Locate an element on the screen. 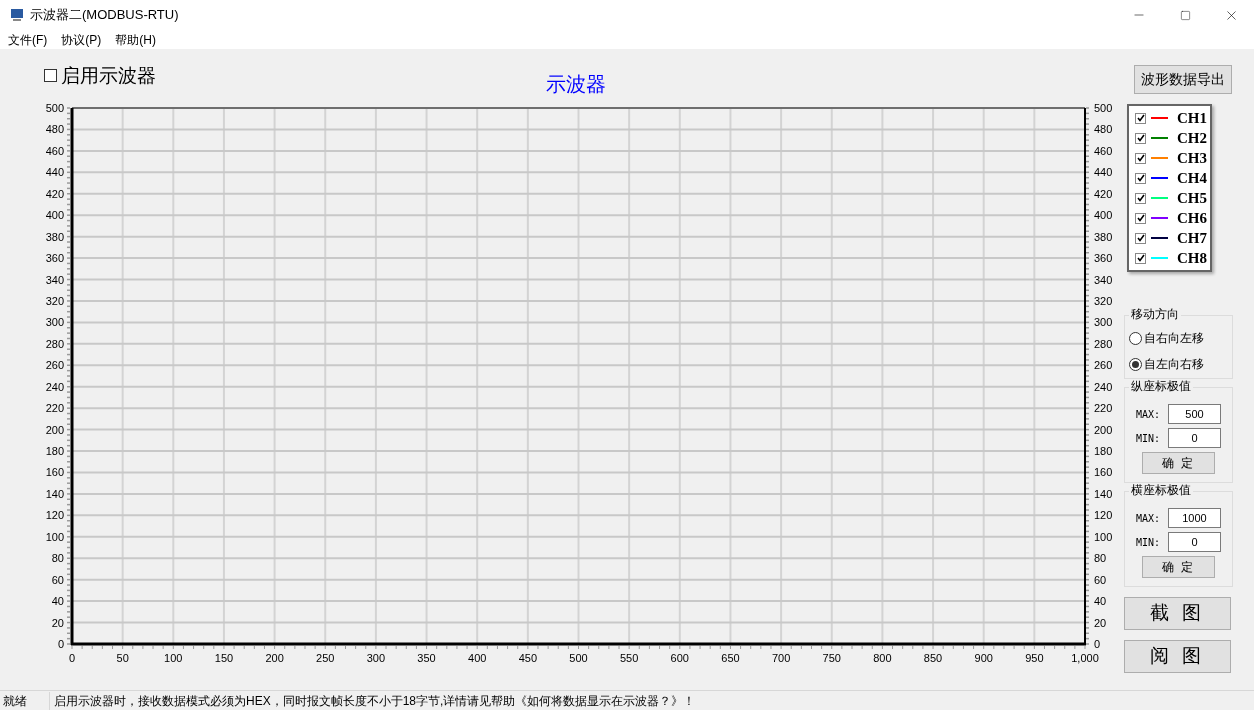 The height and width of the screenshot is (710, 1254). status-text: 就绪 is located at coordinates (25, 700).